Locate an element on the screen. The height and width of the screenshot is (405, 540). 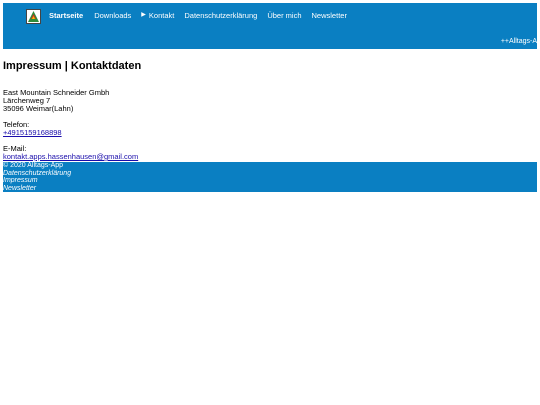
caret-right-icon: ▶ is located at coordinates (143, 15).